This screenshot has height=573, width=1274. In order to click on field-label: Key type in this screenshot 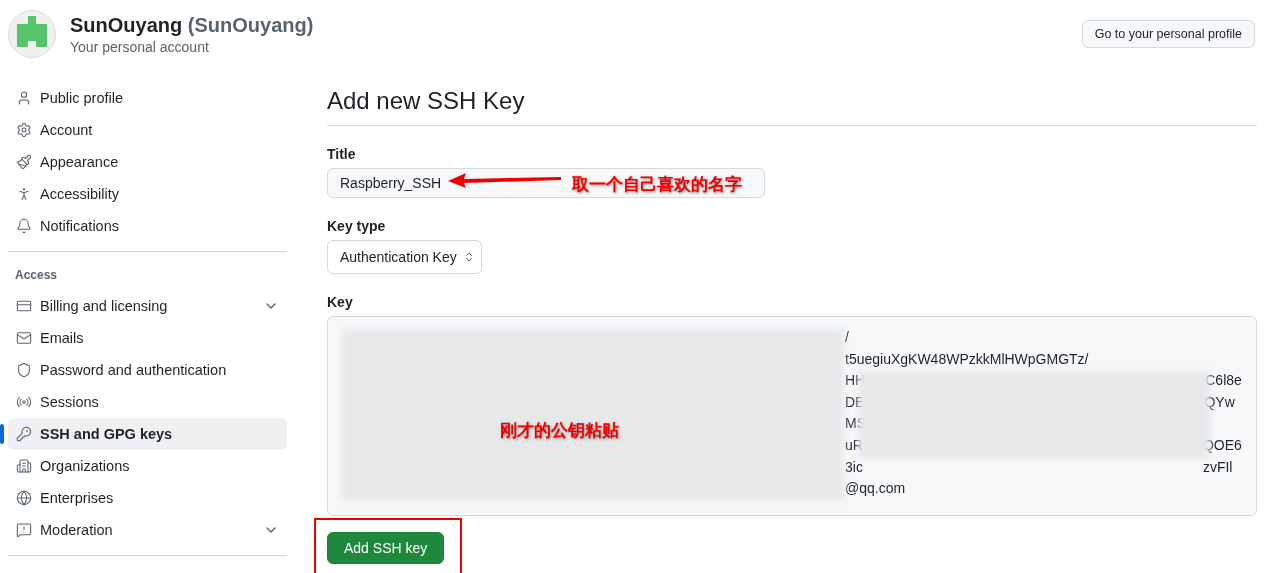, I will do `click(357, 226)`.